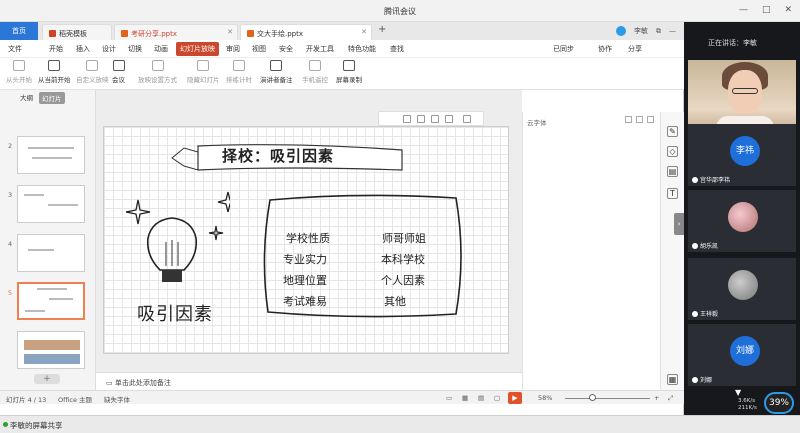 This screenshot has width=800, height=433. What do you see at coordinates (607, 398) in the screenshot?
I see `zoom-slider` at bounding box center [607, 398].